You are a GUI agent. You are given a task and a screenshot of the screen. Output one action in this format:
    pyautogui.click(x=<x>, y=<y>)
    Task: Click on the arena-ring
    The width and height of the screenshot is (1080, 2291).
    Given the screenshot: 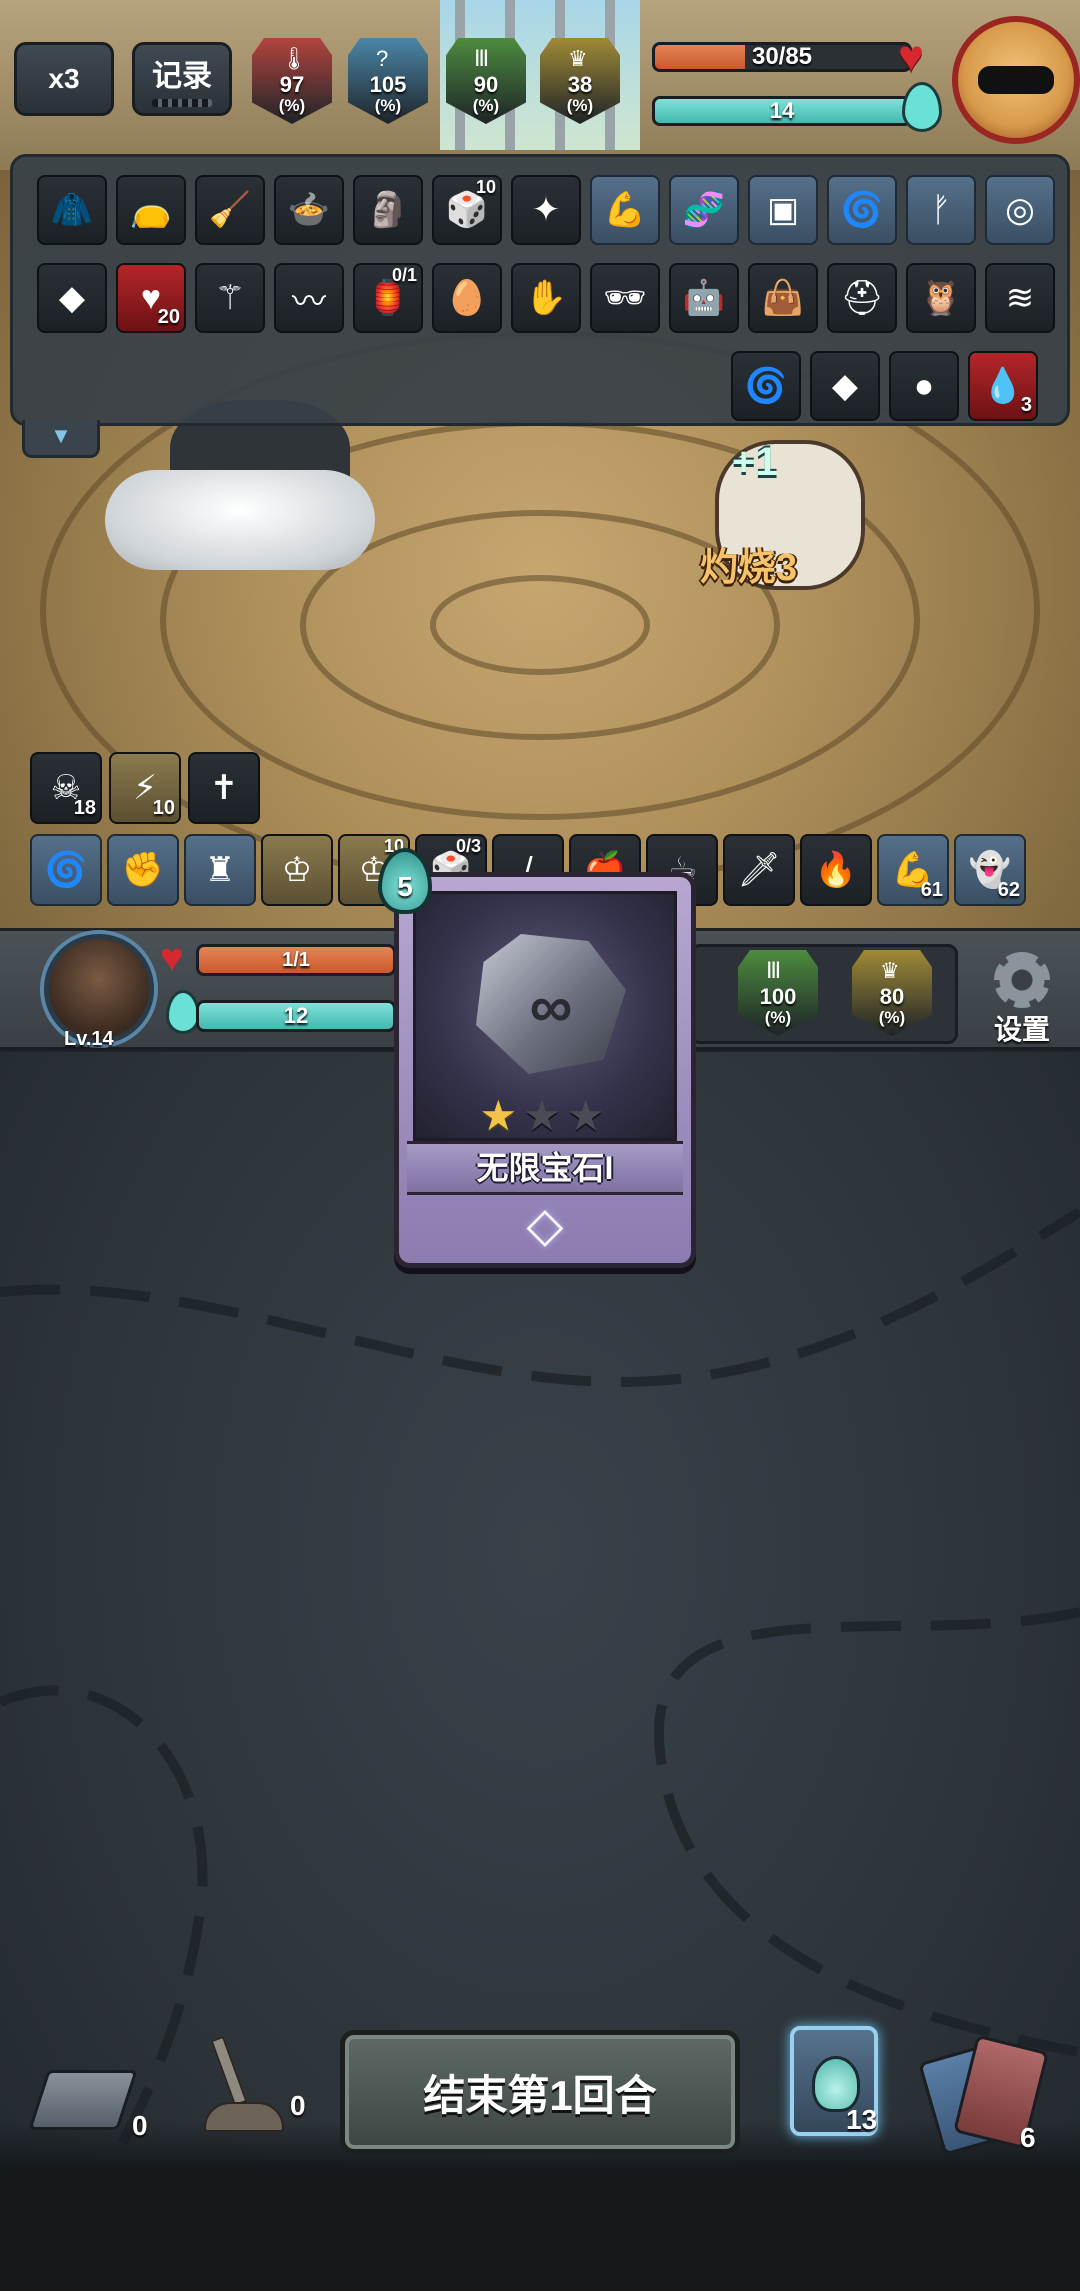 What is the action you would take?
    pyautogui.click(x=540, y=625)
    